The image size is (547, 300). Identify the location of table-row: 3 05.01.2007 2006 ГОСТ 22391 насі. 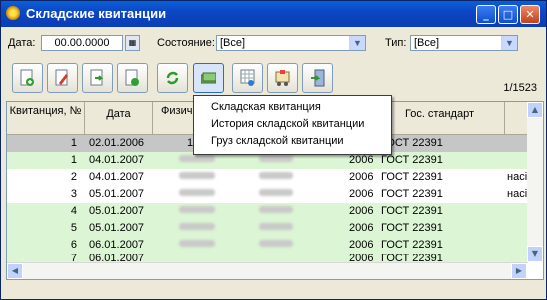
(267, 195).